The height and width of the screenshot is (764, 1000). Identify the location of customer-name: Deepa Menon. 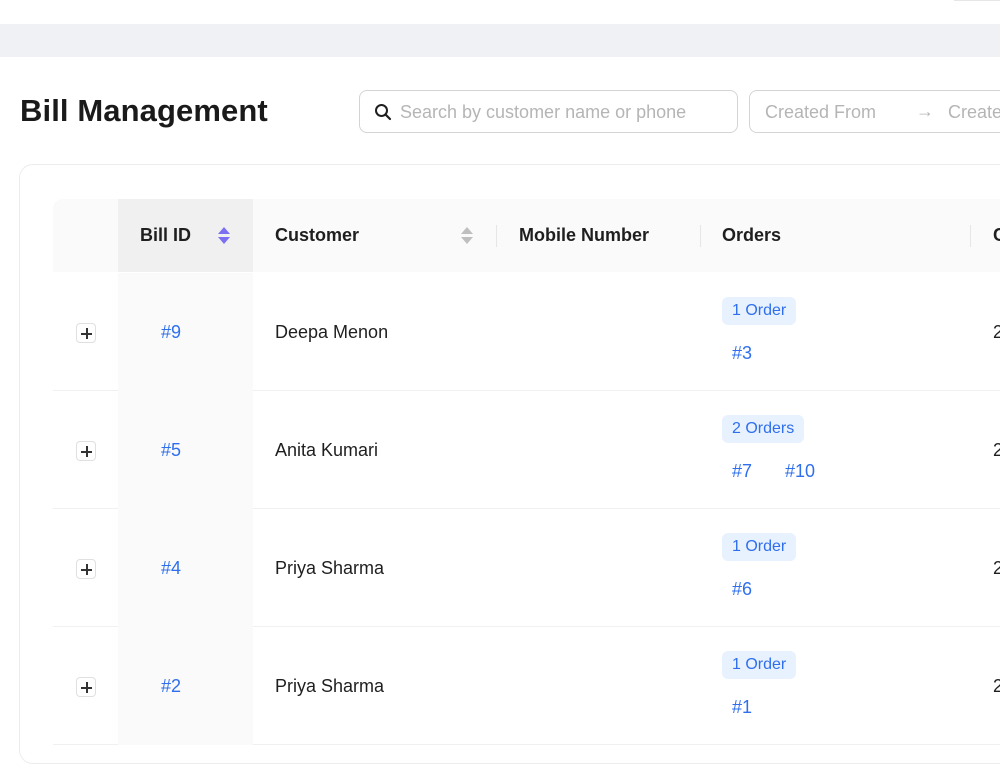
(332, 332).